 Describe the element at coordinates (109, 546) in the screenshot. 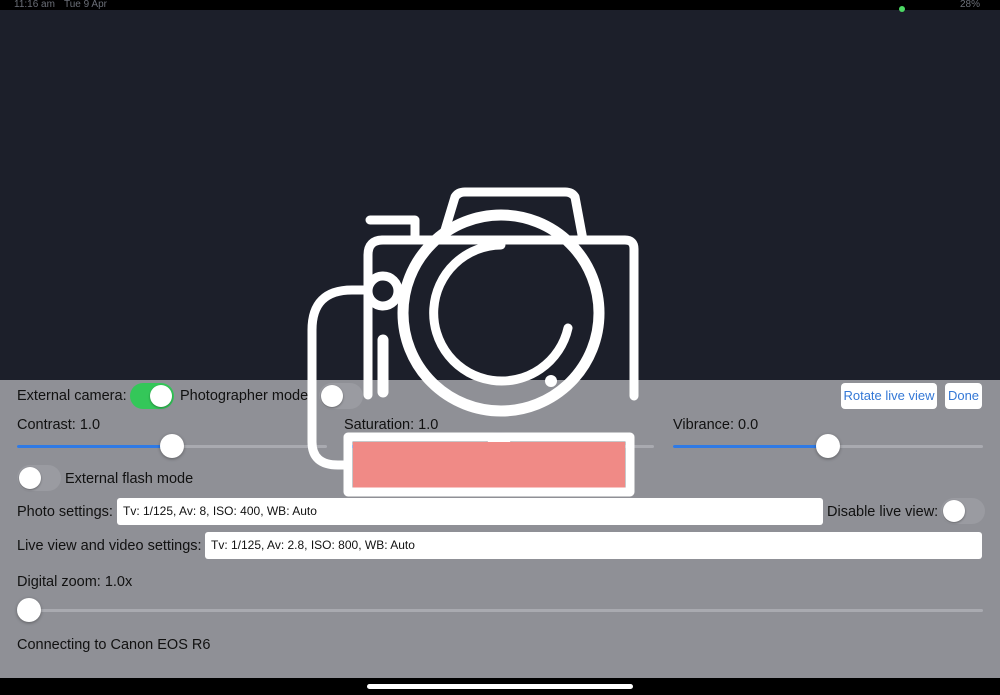

I see `live-view-settings-label: Live view and video settings:` at that location.